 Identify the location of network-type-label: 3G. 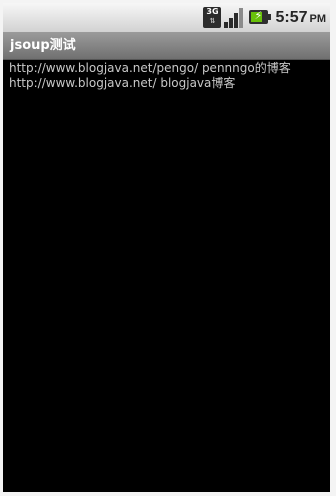
(212, 11).